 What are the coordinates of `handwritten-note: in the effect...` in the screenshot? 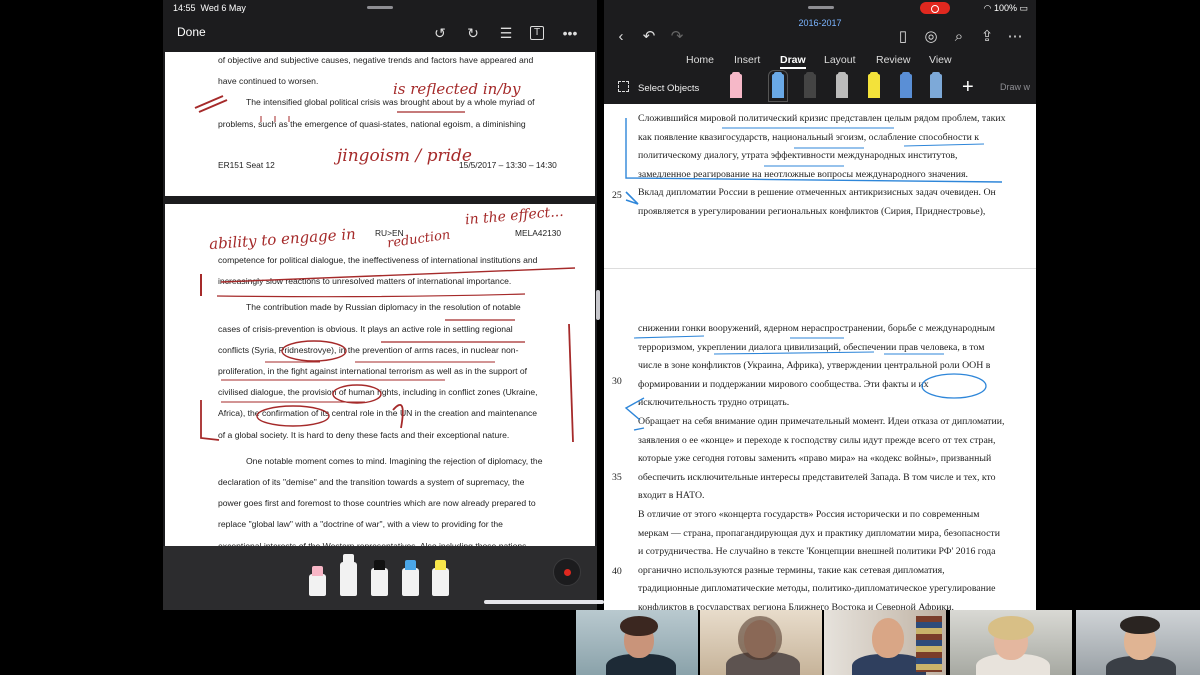 It's located at (514, 216).